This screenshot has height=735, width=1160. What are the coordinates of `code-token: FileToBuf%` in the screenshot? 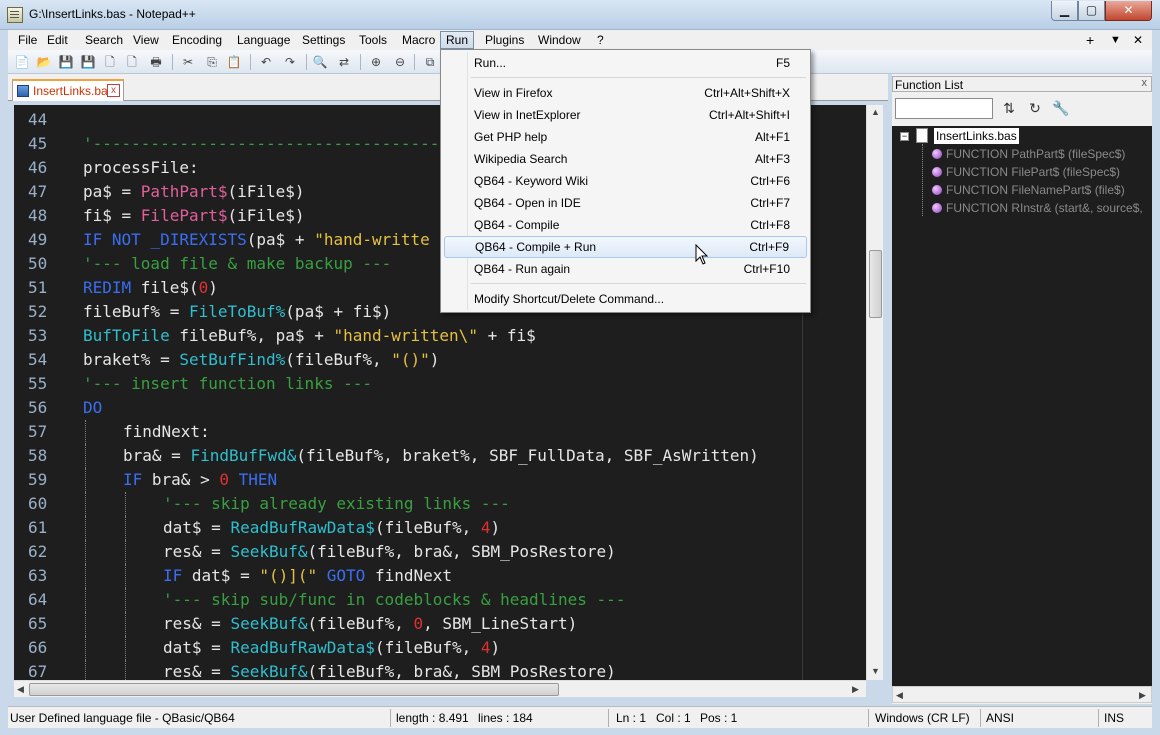 It's located at (237, 311).